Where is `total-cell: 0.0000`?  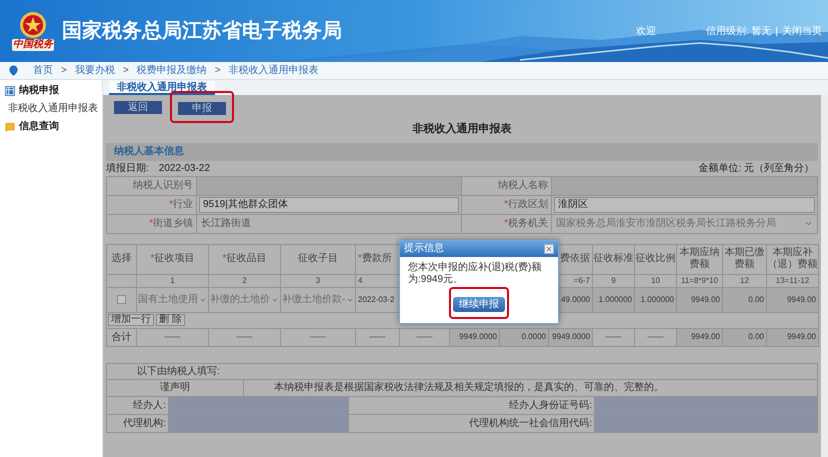
total-cell: 0.0000 is located at coordinates (524, 337).